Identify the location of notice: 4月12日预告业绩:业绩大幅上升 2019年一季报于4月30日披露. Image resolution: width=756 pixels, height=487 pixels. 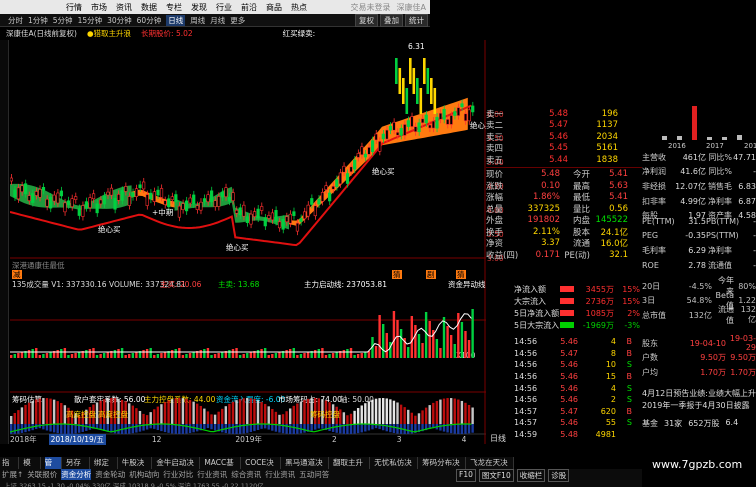
(699, 400).